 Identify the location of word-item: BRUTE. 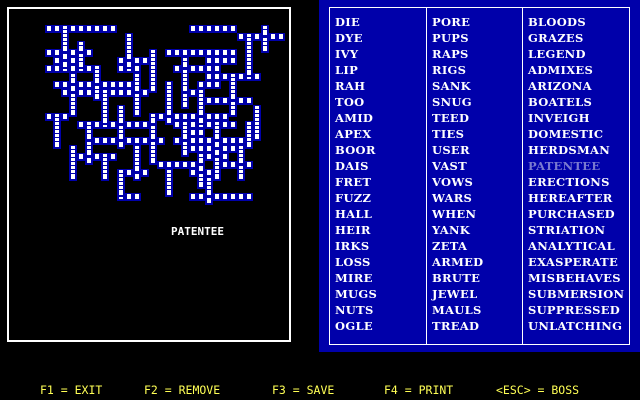
(477, 278).